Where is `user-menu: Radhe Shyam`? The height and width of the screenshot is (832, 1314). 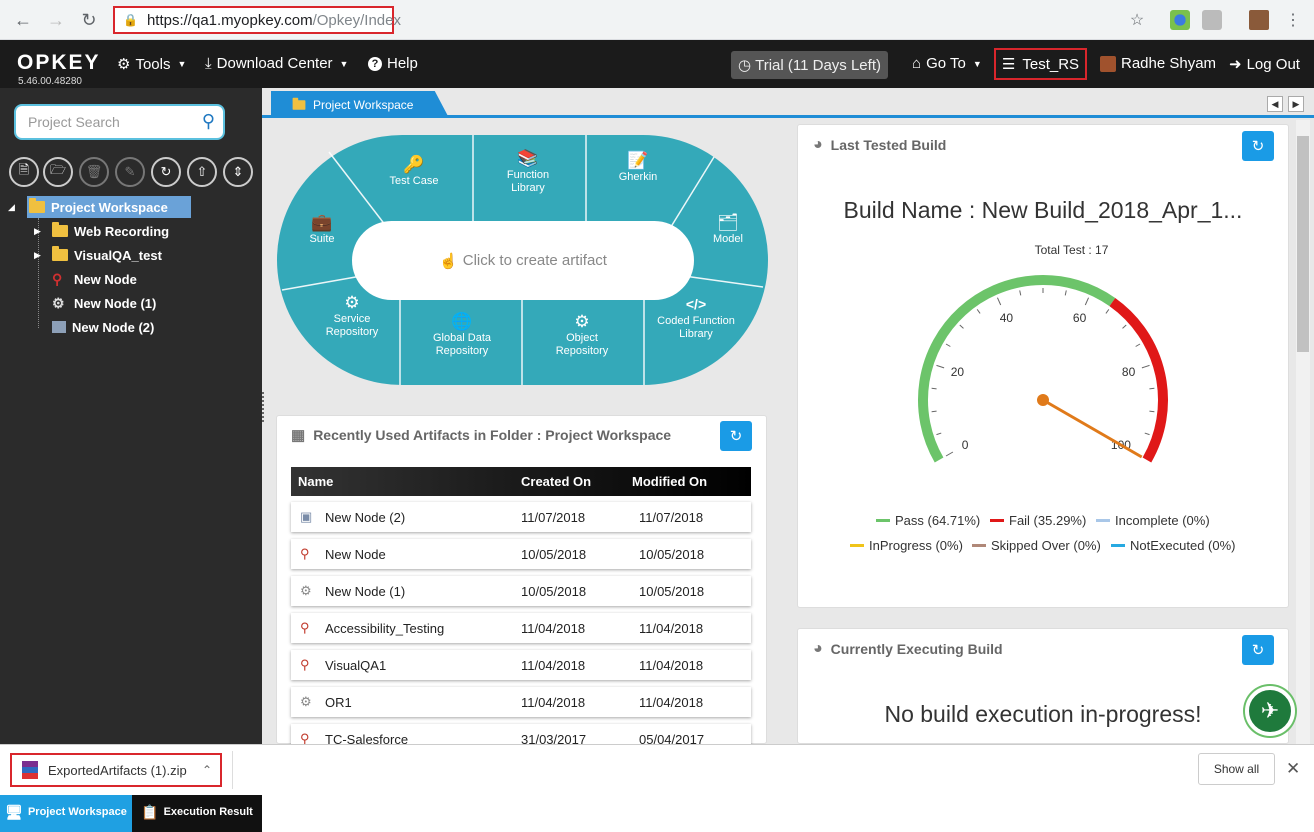 user-menu: Radhe Shyam is located at coordinates (1158, 63).